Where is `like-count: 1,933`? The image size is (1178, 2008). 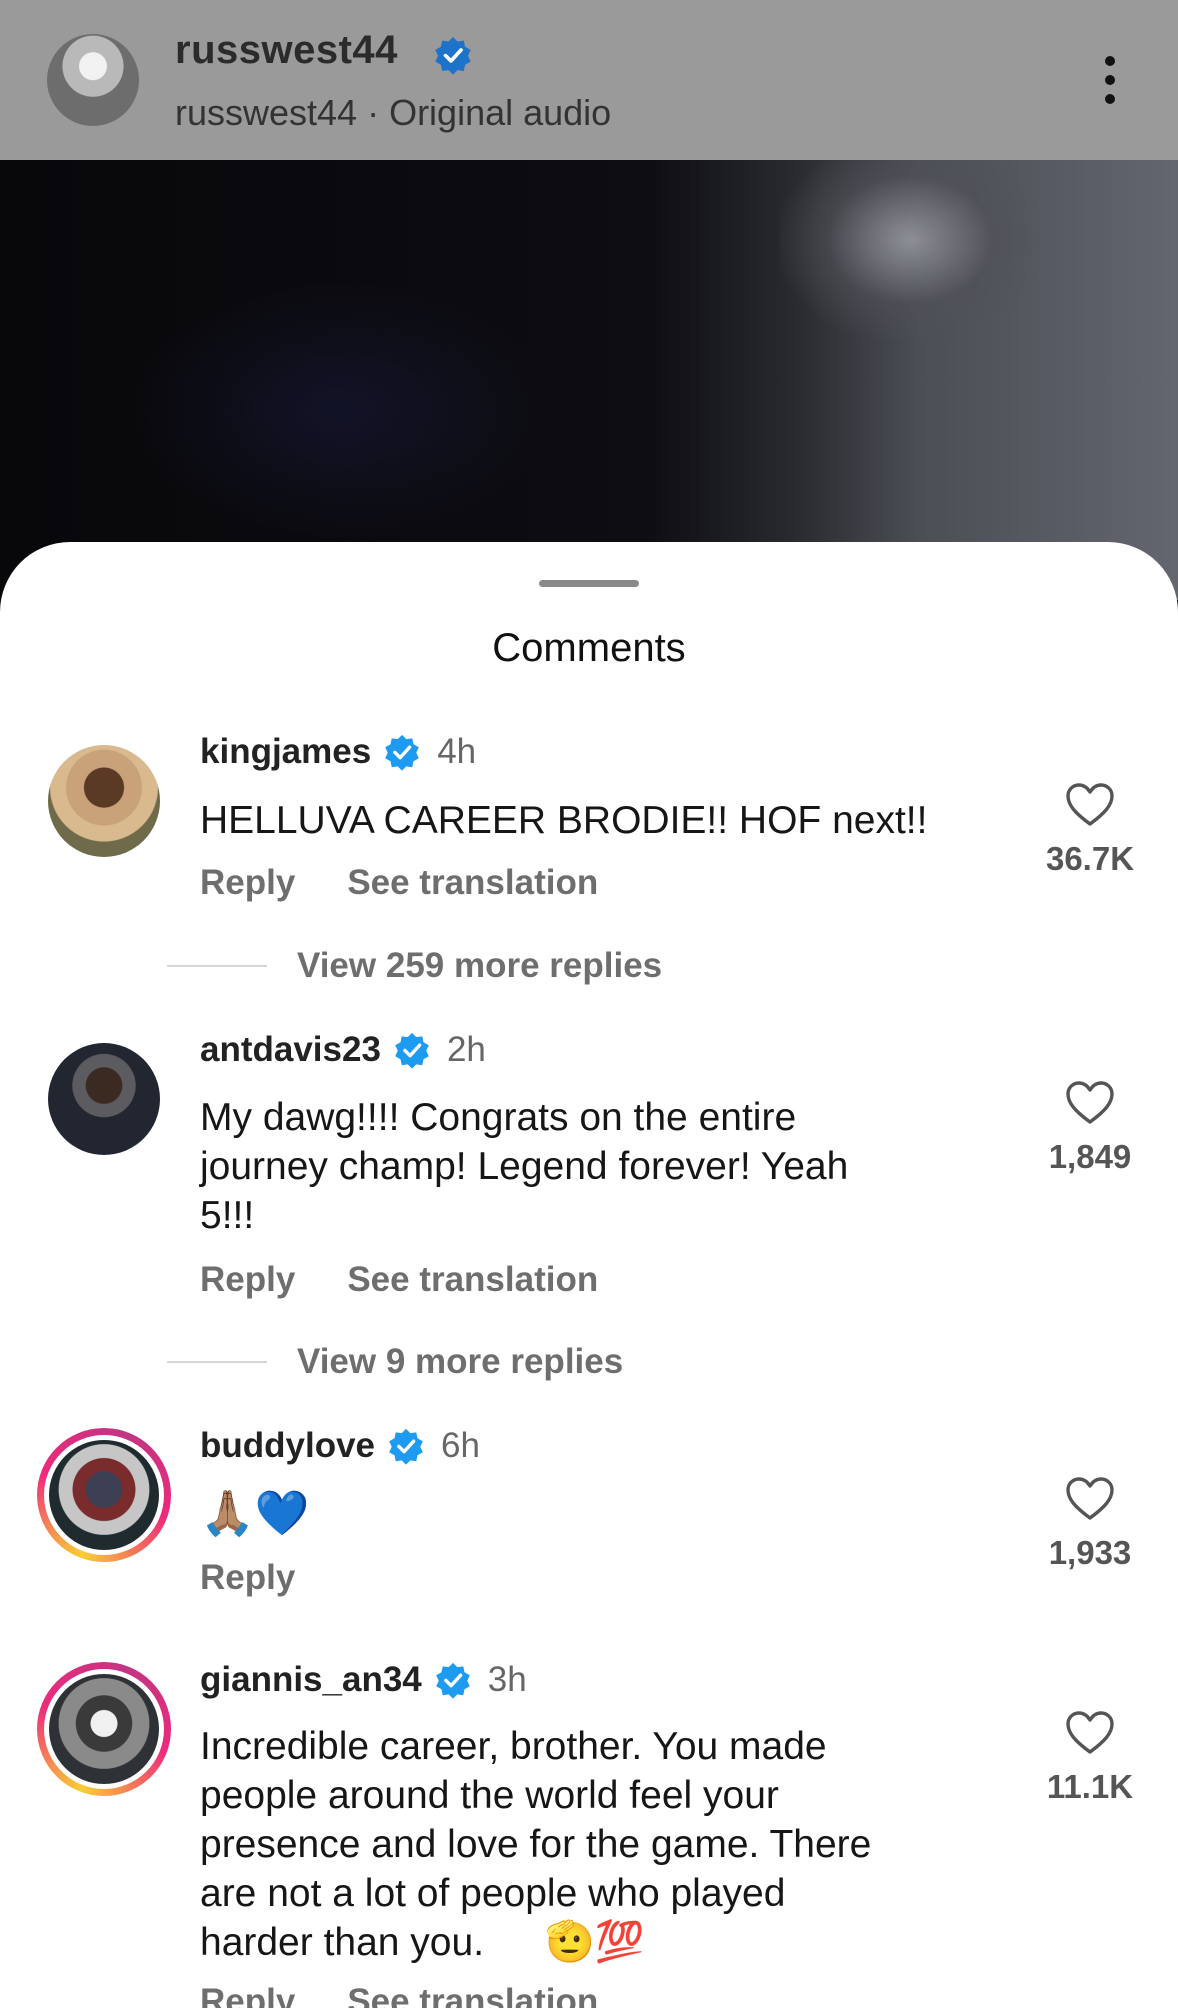 like-count: 1,933 is located at coordinates (1090, 1552).